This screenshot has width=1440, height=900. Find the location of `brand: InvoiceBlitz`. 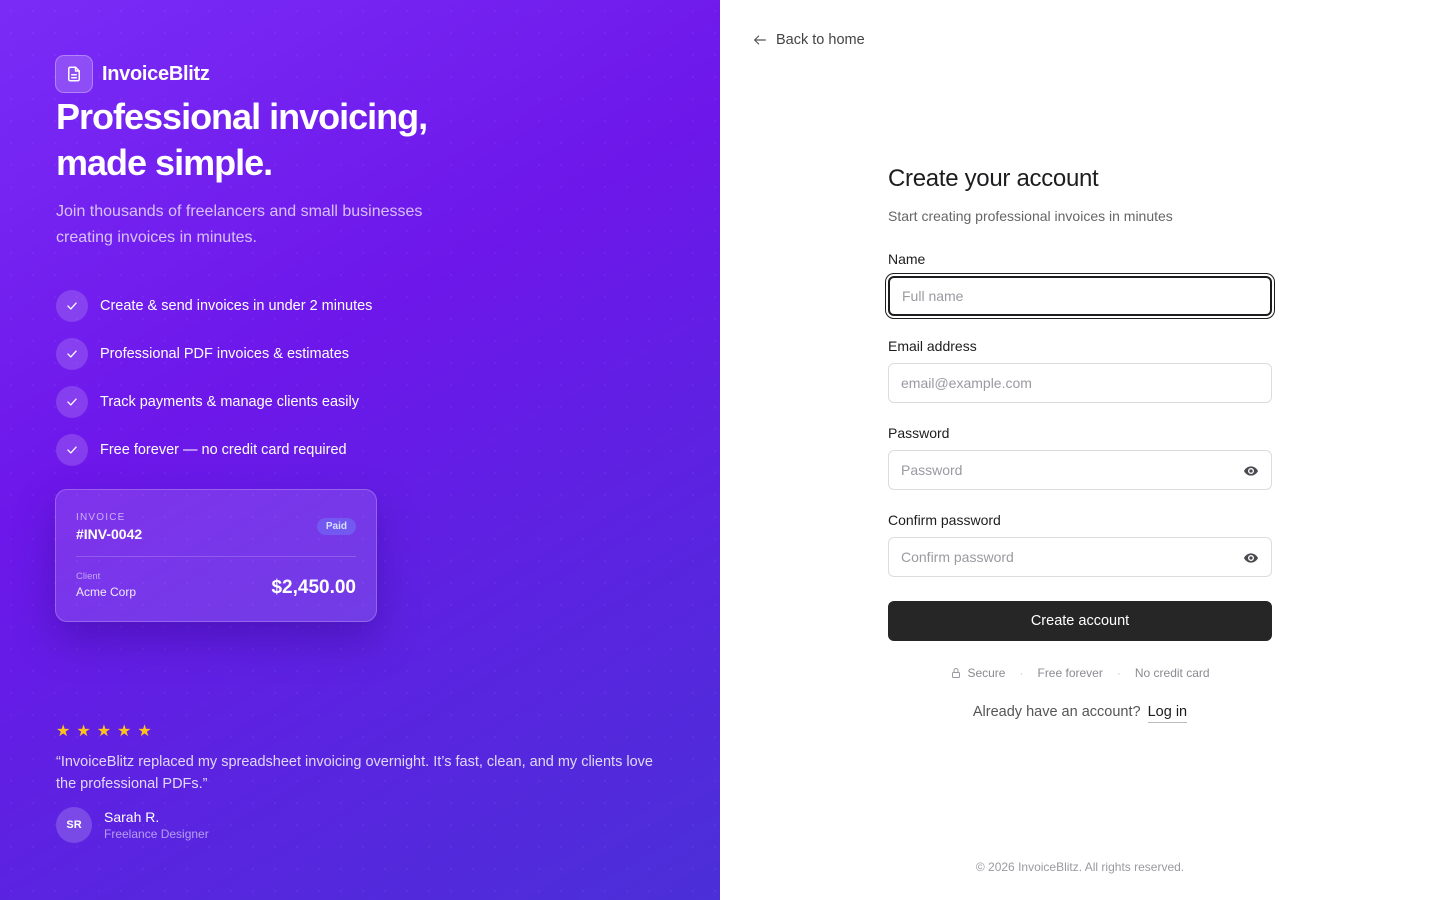

brand: InvoiceBlitz is located at coordinates (132, 74).